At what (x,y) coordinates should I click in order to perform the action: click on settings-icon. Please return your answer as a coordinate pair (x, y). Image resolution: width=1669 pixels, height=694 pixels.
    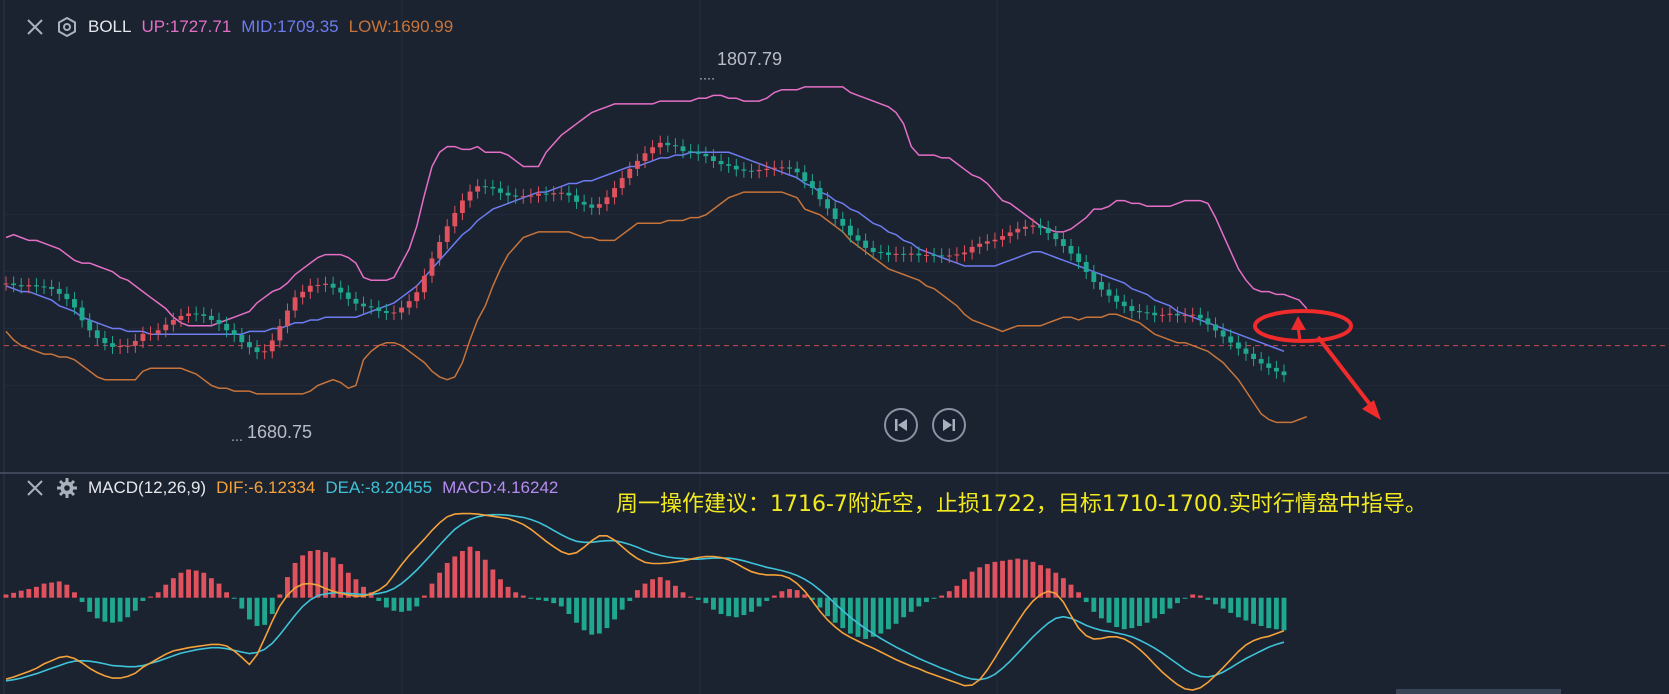
    Looking at the image, I should click on (67, 27).